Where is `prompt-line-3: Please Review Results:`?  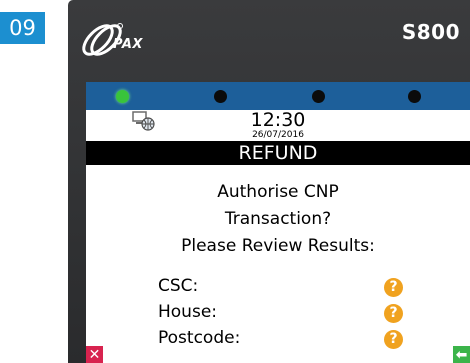
prompt-line-3: Please Review Results: is located at coordinates (278, 246).